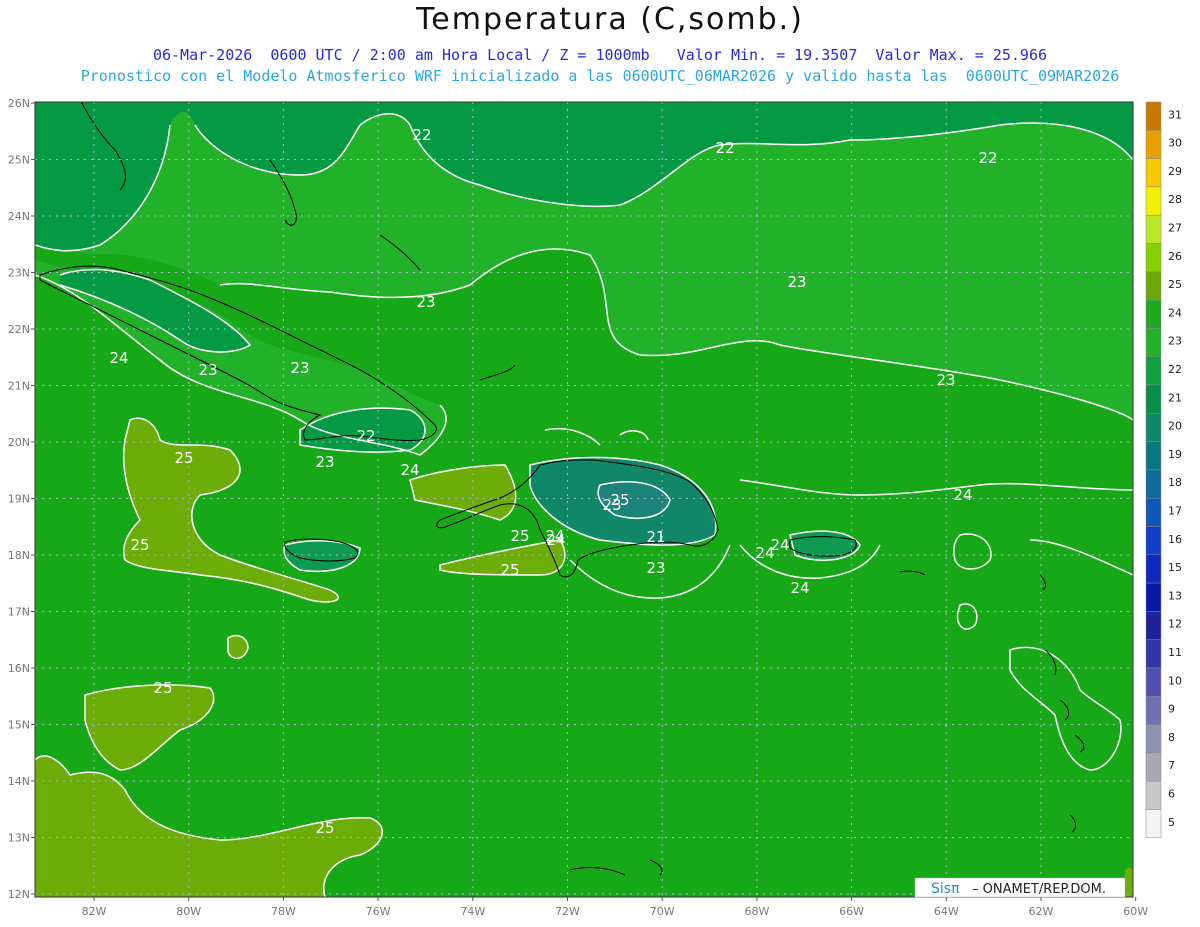 The width and height of the screenshot is (1200, 927). Describe the element at coordinates (472, 911) in the screenshot. I see `lon-tick-label: 74W` at that location.